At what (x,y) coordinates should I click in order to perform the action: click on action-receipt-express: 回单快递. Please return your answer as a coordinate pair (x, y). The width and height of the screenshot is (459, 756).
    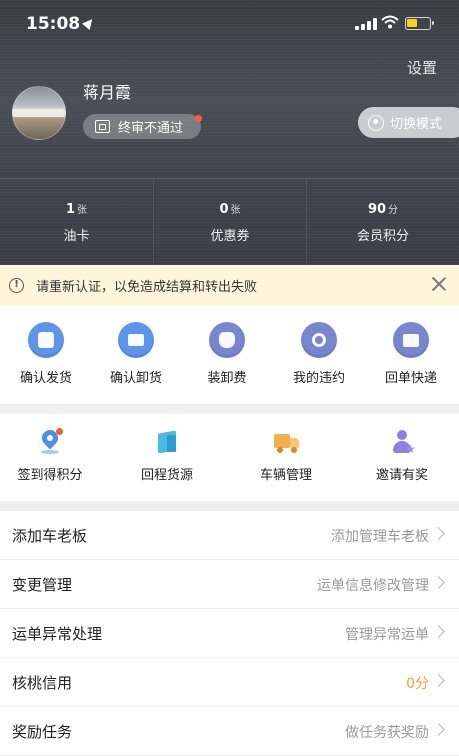
    Looking at the image, I should click on (411, 354).